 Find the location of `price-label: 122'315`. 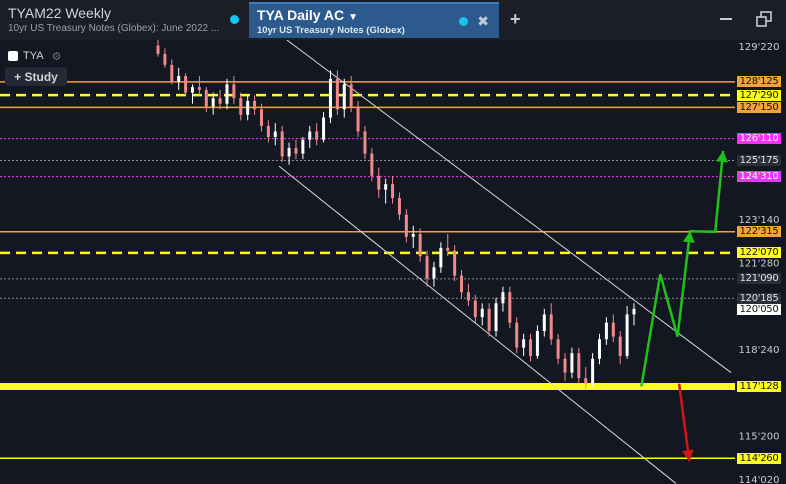

price-label: 122'315 is located at coordinates (759, 232).